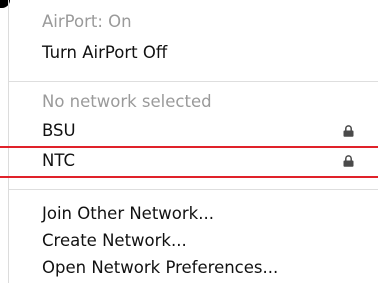  Describe the element at coordinates (87, 21) in the screenshot. I see `airport-status-label: AirPort: On` at that location.